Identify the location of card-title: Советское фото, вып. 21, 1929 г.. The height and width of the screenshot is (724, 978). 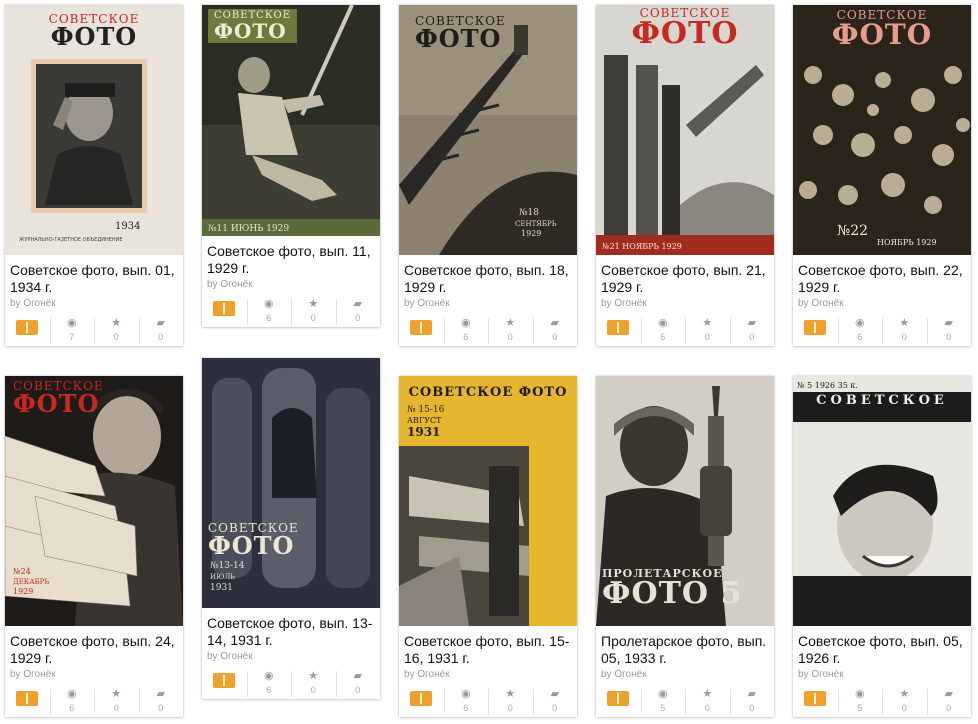
(685, 275).